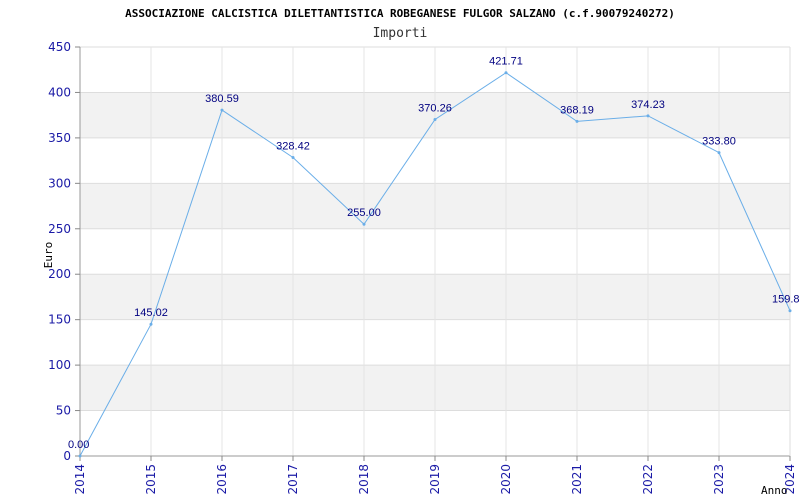  Describe the element at coordinates (151, 479) in the screenshot. I see `x-tick-label: 2015` at that location.